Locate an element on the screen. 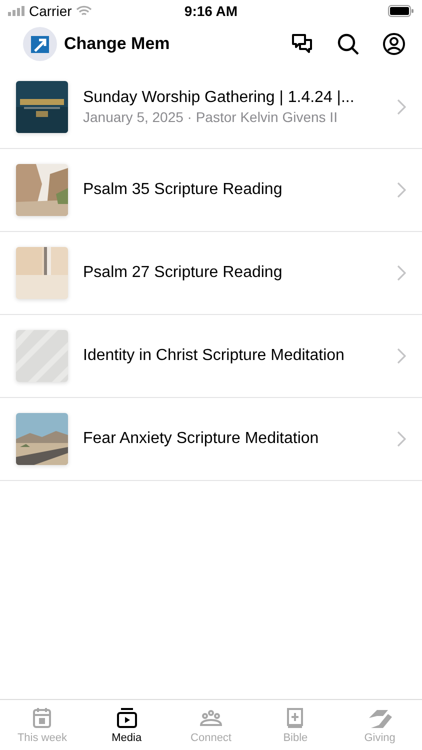 This screenshot has width=422, height=750. list-row: Psalm 27 Scripture Reading is located at coordinates (211, 273).